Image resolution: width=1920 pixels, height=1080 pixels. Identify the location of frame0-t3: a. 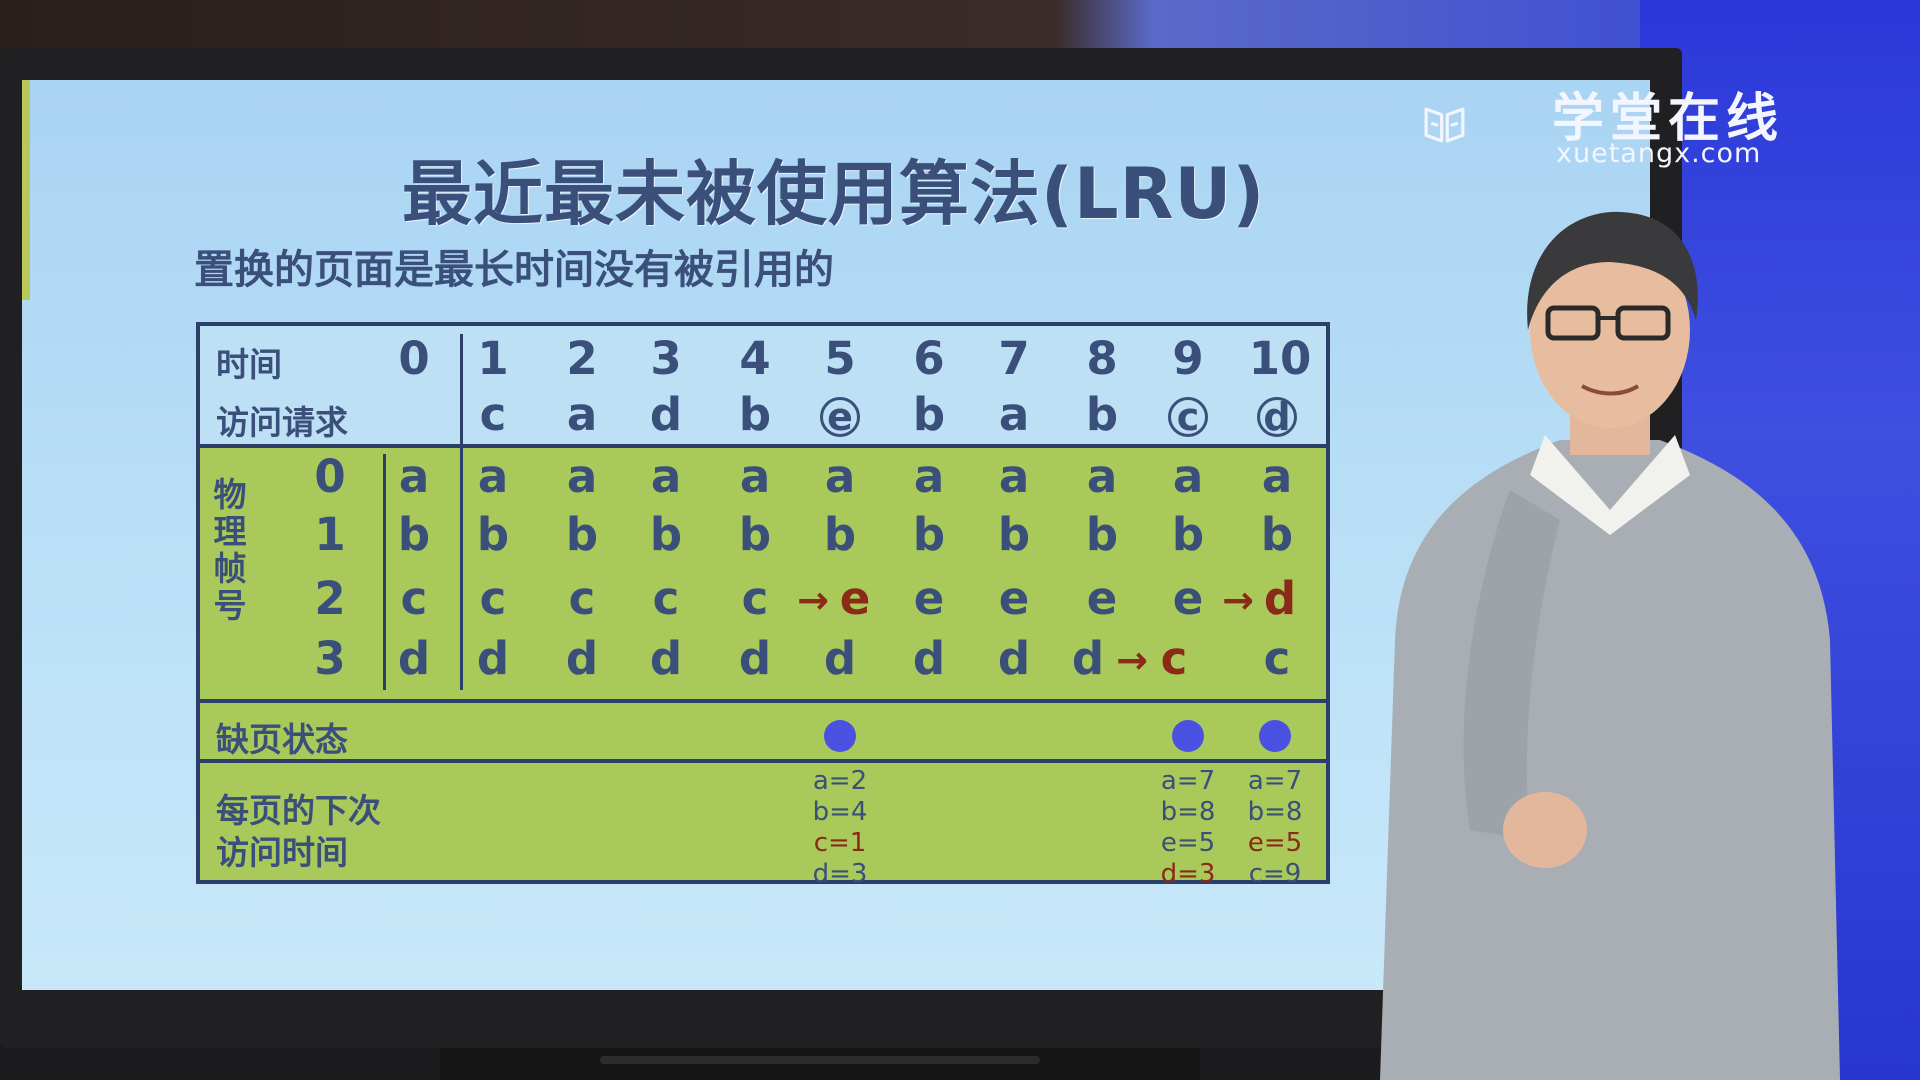
(666, 476).